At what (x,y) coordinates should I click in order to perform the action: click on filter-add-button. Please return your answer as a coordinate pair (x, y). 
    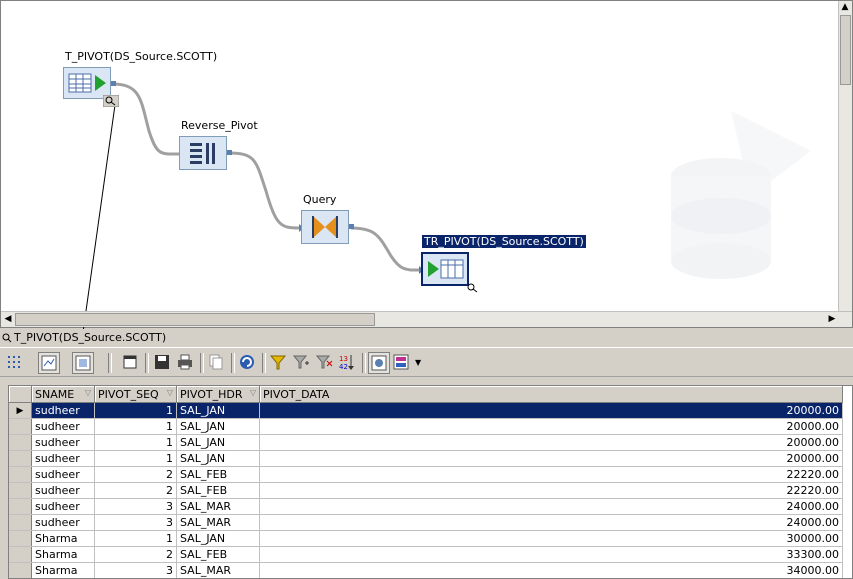
    Looking at the image, I should click on (302, 363).